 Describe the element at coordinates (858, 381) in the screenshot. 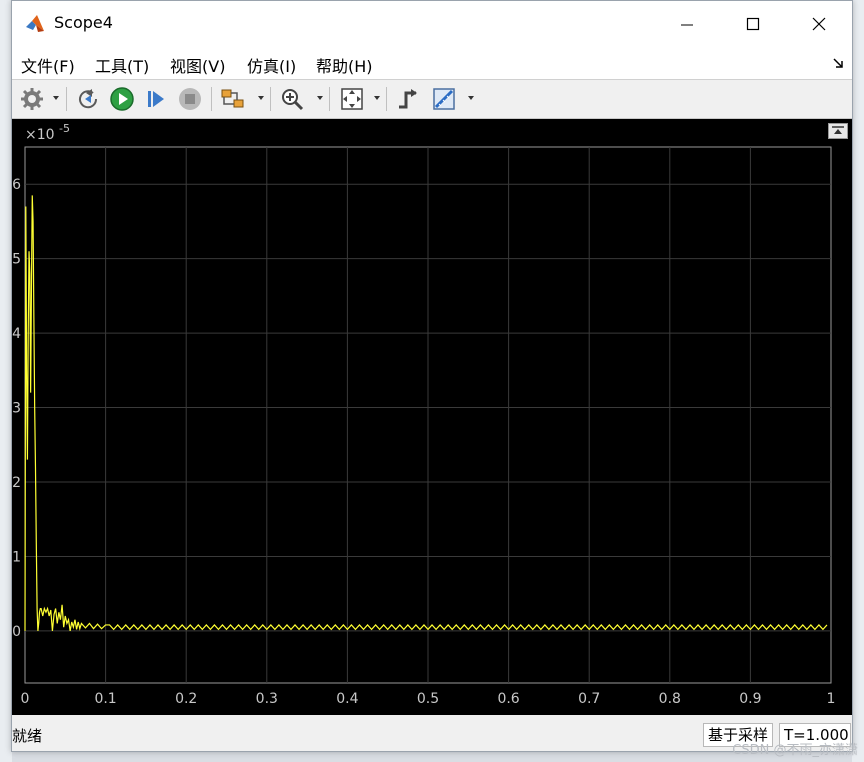

I see `background-right-strip` at that location.